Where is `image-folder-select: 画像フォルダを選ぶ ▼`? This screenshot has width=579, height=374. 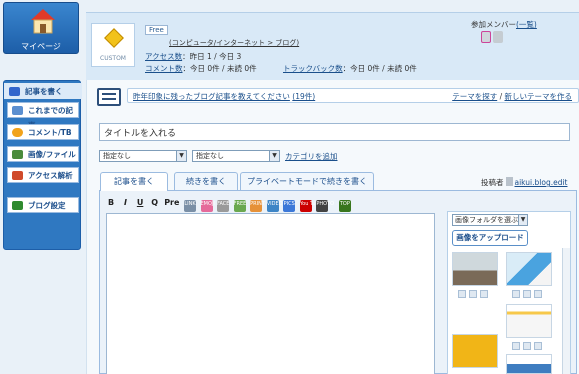
image-folder-select: 画像フォルダを選ぶ ▼ is located at coordinates (490, 220).